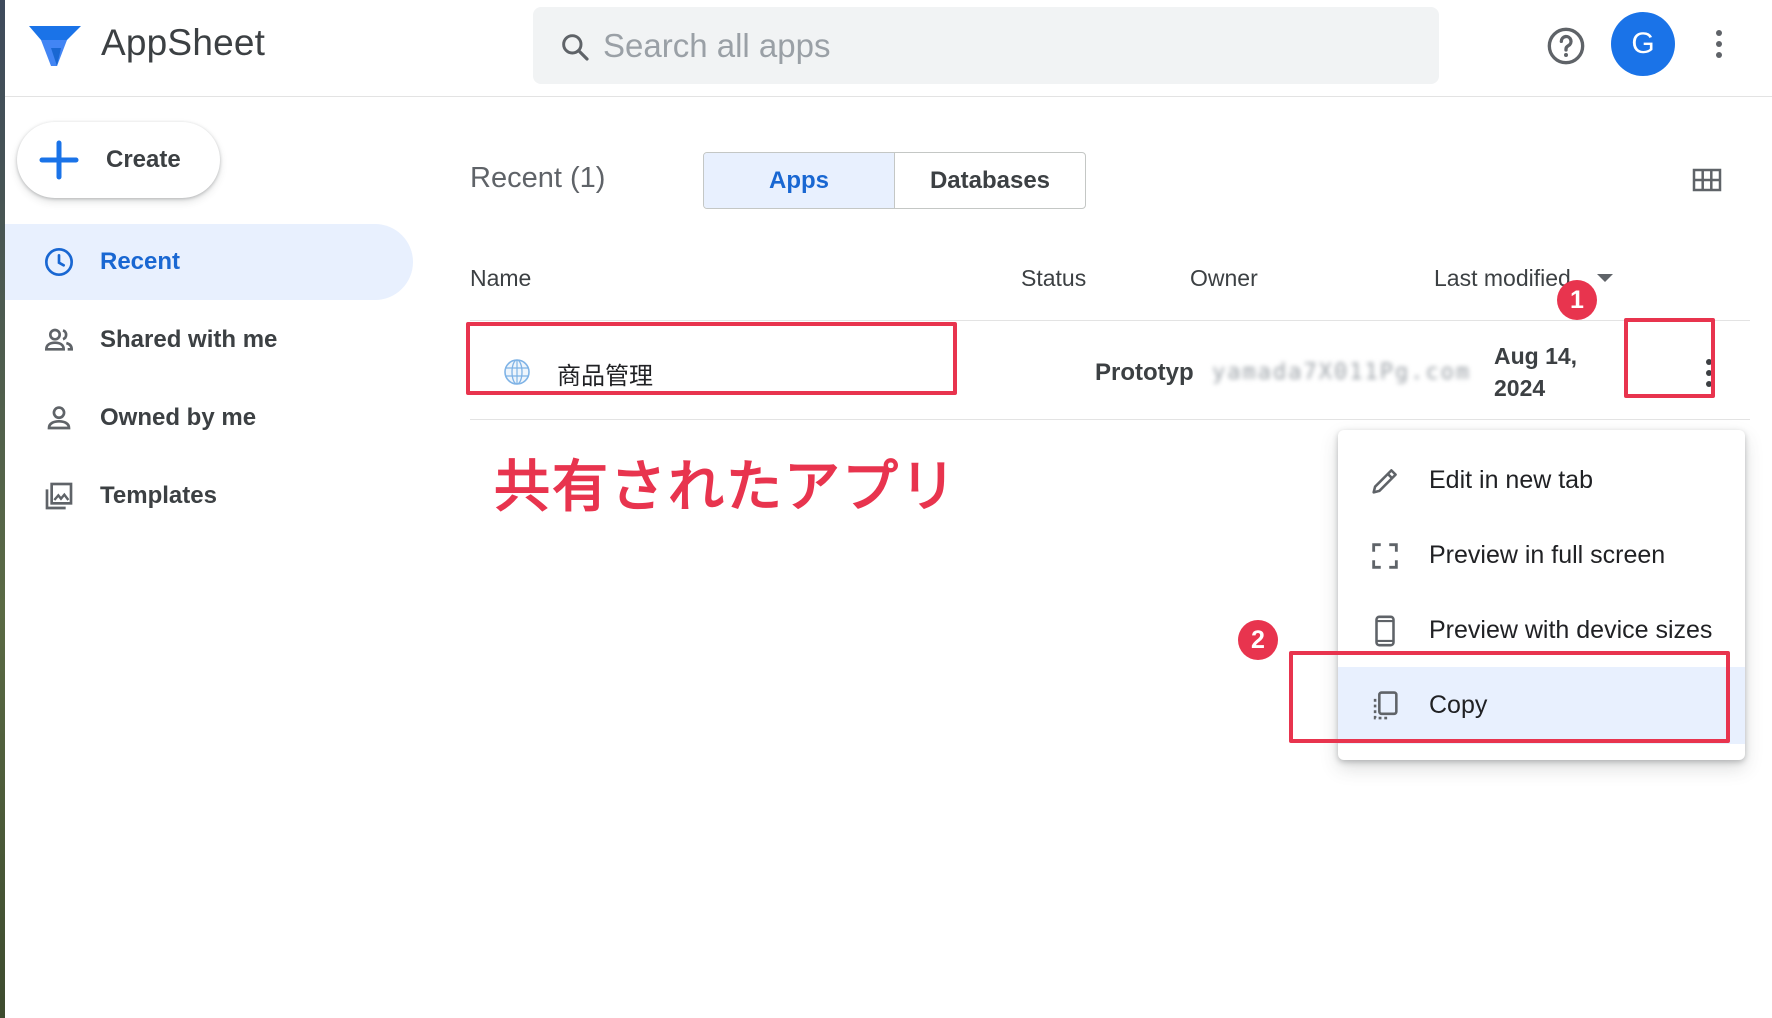 The height and width of the screenshot is (1018, 1772). What do you see at coordinates (1502, 278) in the screenshot?
I see `column-header-modified: Last modified` at bounding box center [1502, 278].